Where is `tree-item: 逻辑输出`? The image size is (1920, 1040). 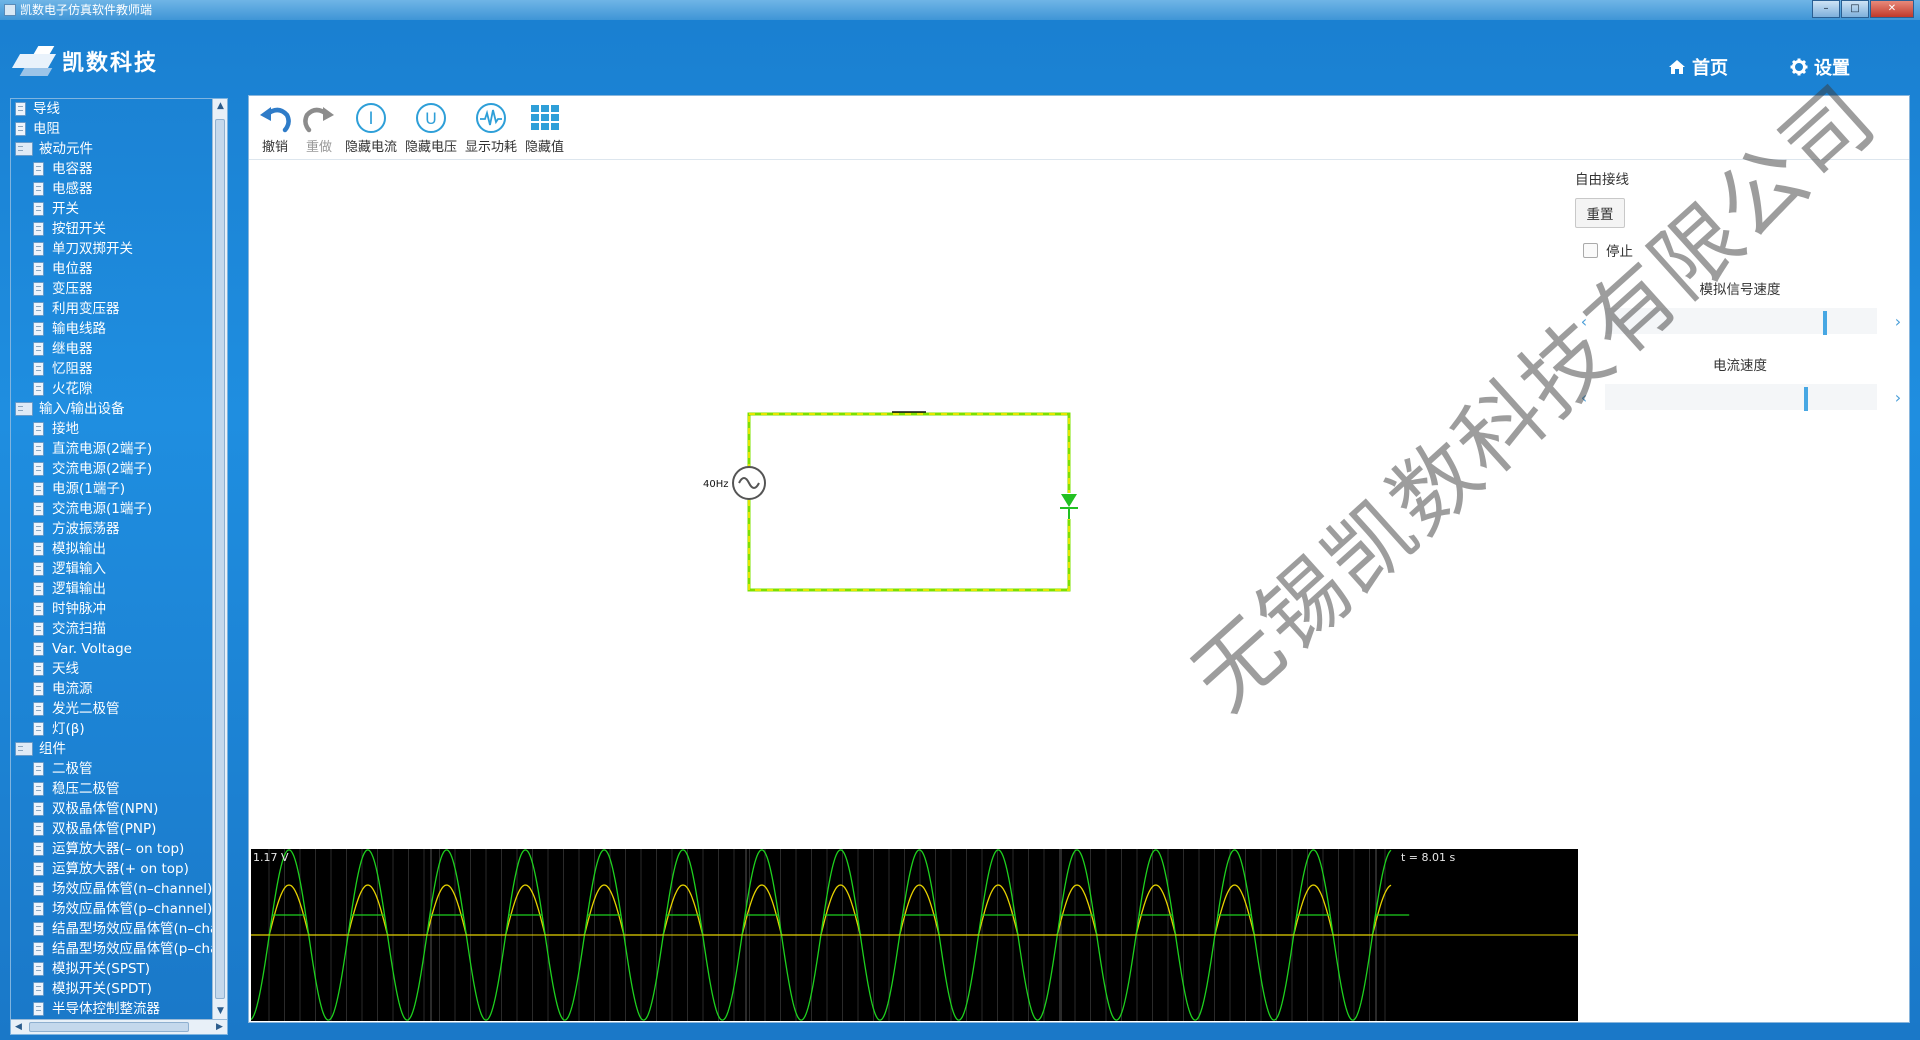 tree-item: 逻辑输出 is located at coordinates (119, 589).